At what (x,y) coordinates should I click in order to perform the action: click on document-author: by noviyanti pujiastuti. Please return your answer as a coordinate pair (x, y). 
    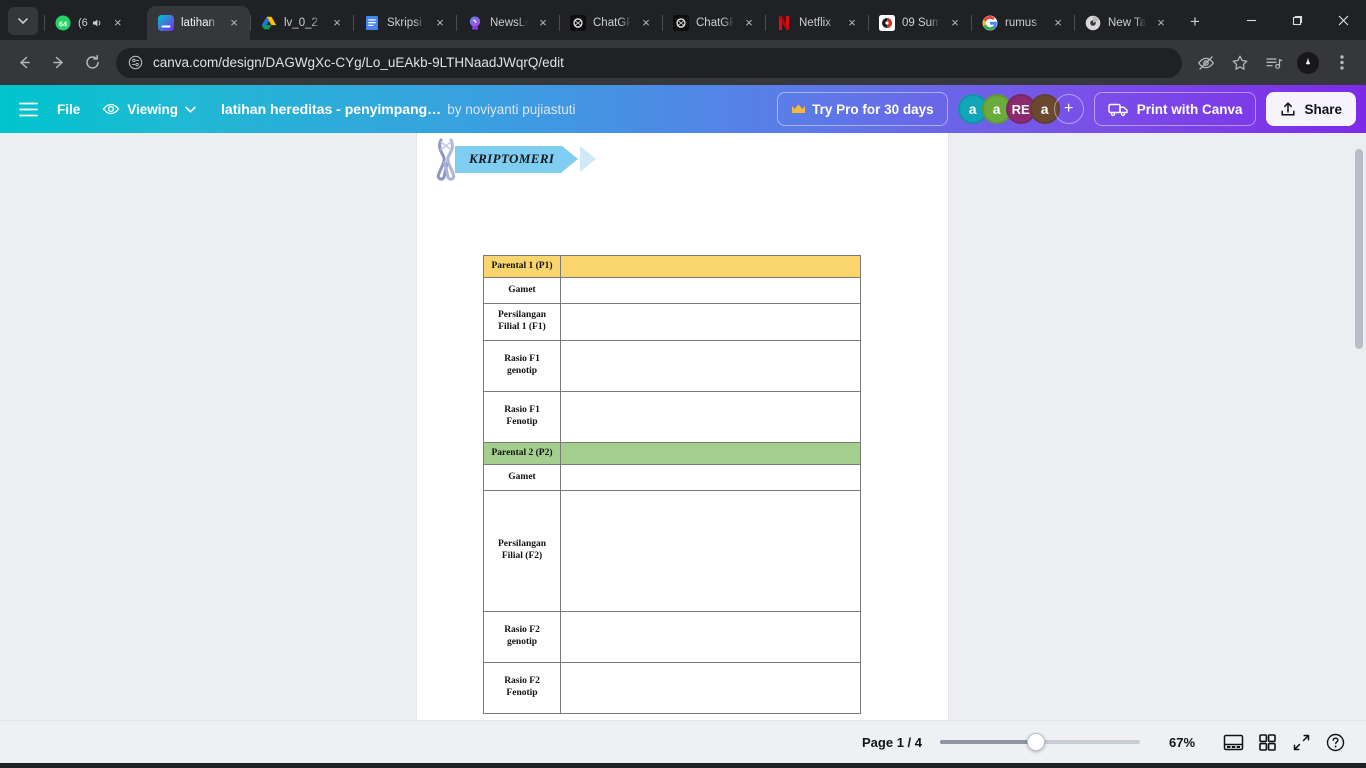
    Looking at the image, I should click on (511, 109).